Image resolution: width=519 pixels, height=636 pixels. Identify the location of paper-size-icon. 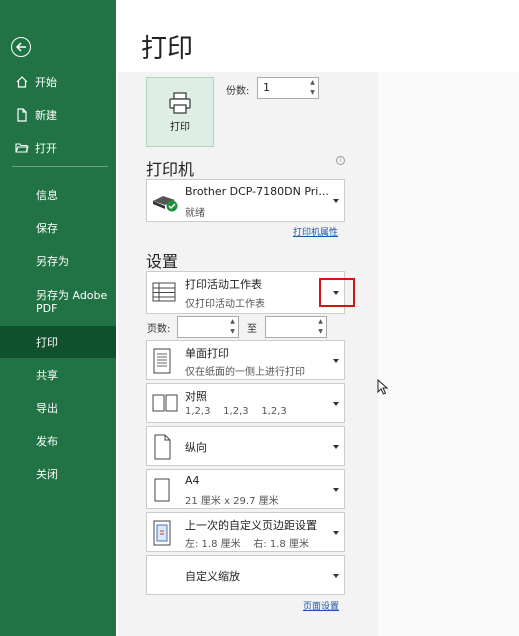
(162, 490).